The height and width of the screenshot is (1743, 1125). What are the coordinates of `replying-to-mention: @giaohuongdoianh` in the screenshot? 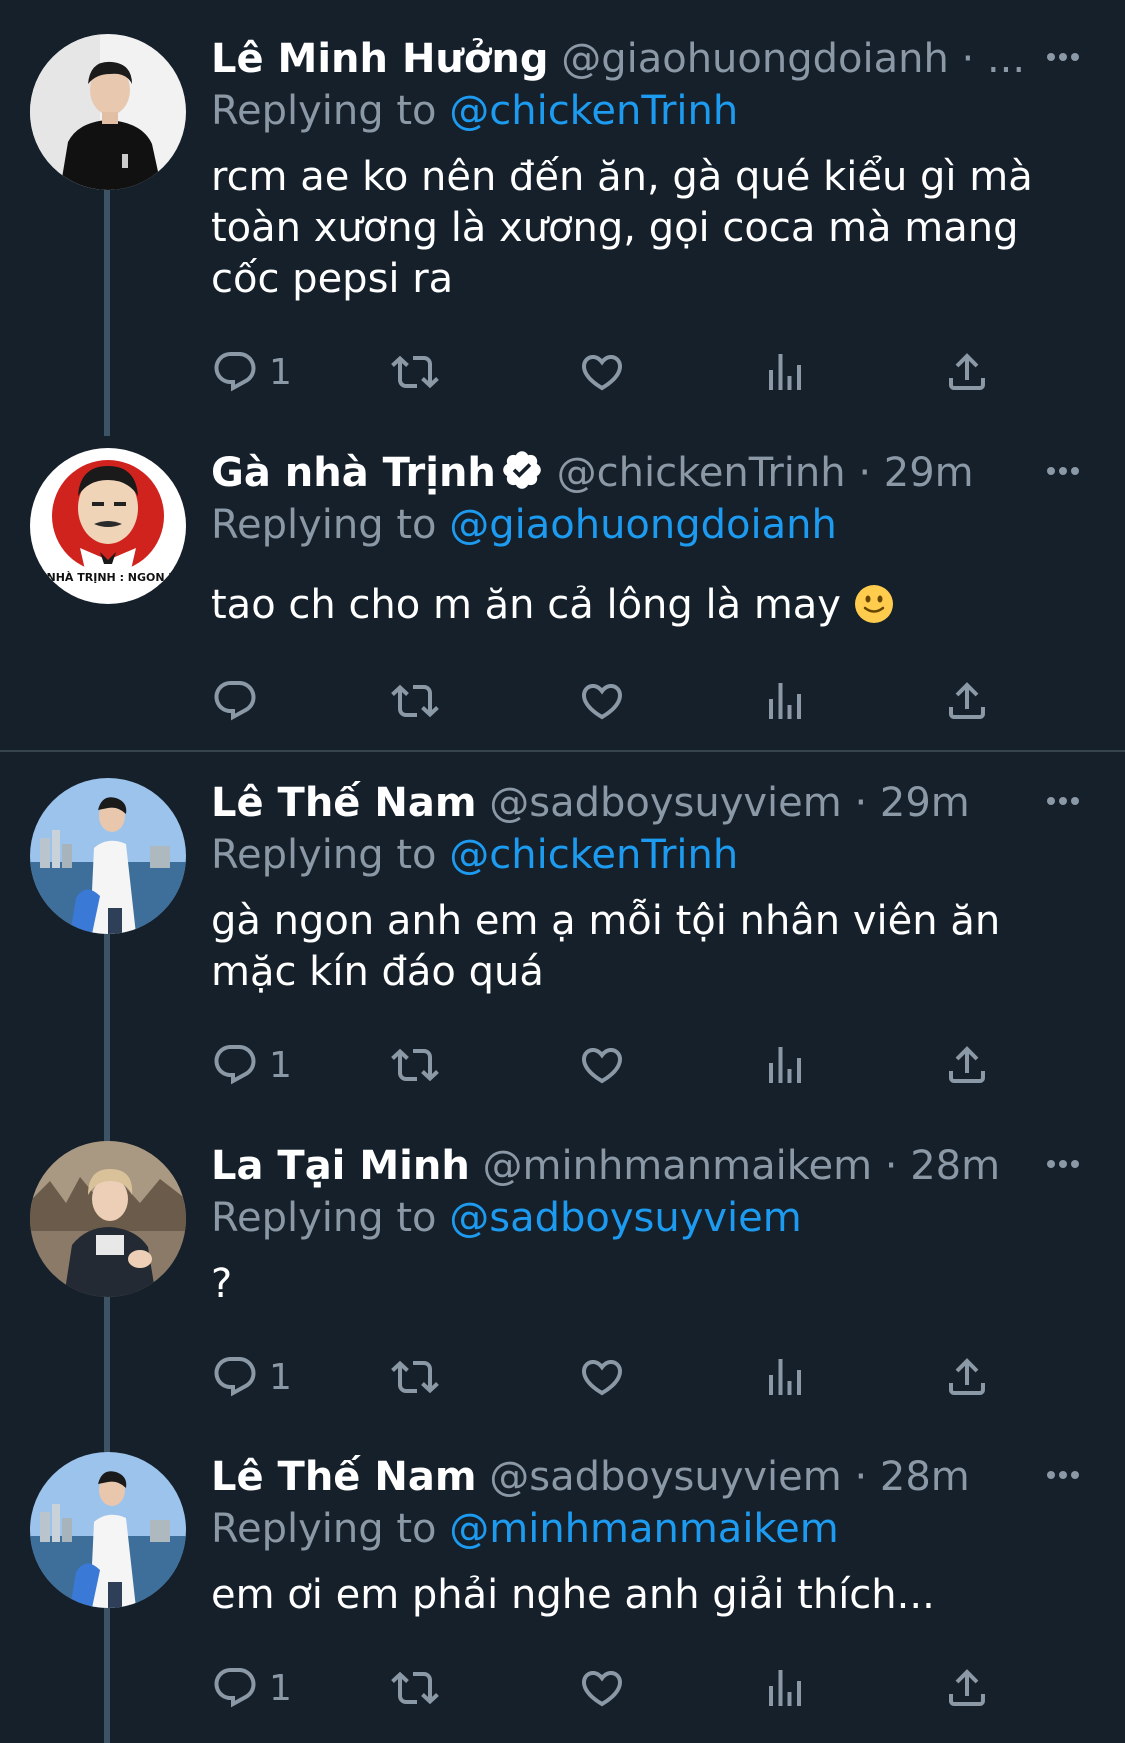 It's located at (643, 525).